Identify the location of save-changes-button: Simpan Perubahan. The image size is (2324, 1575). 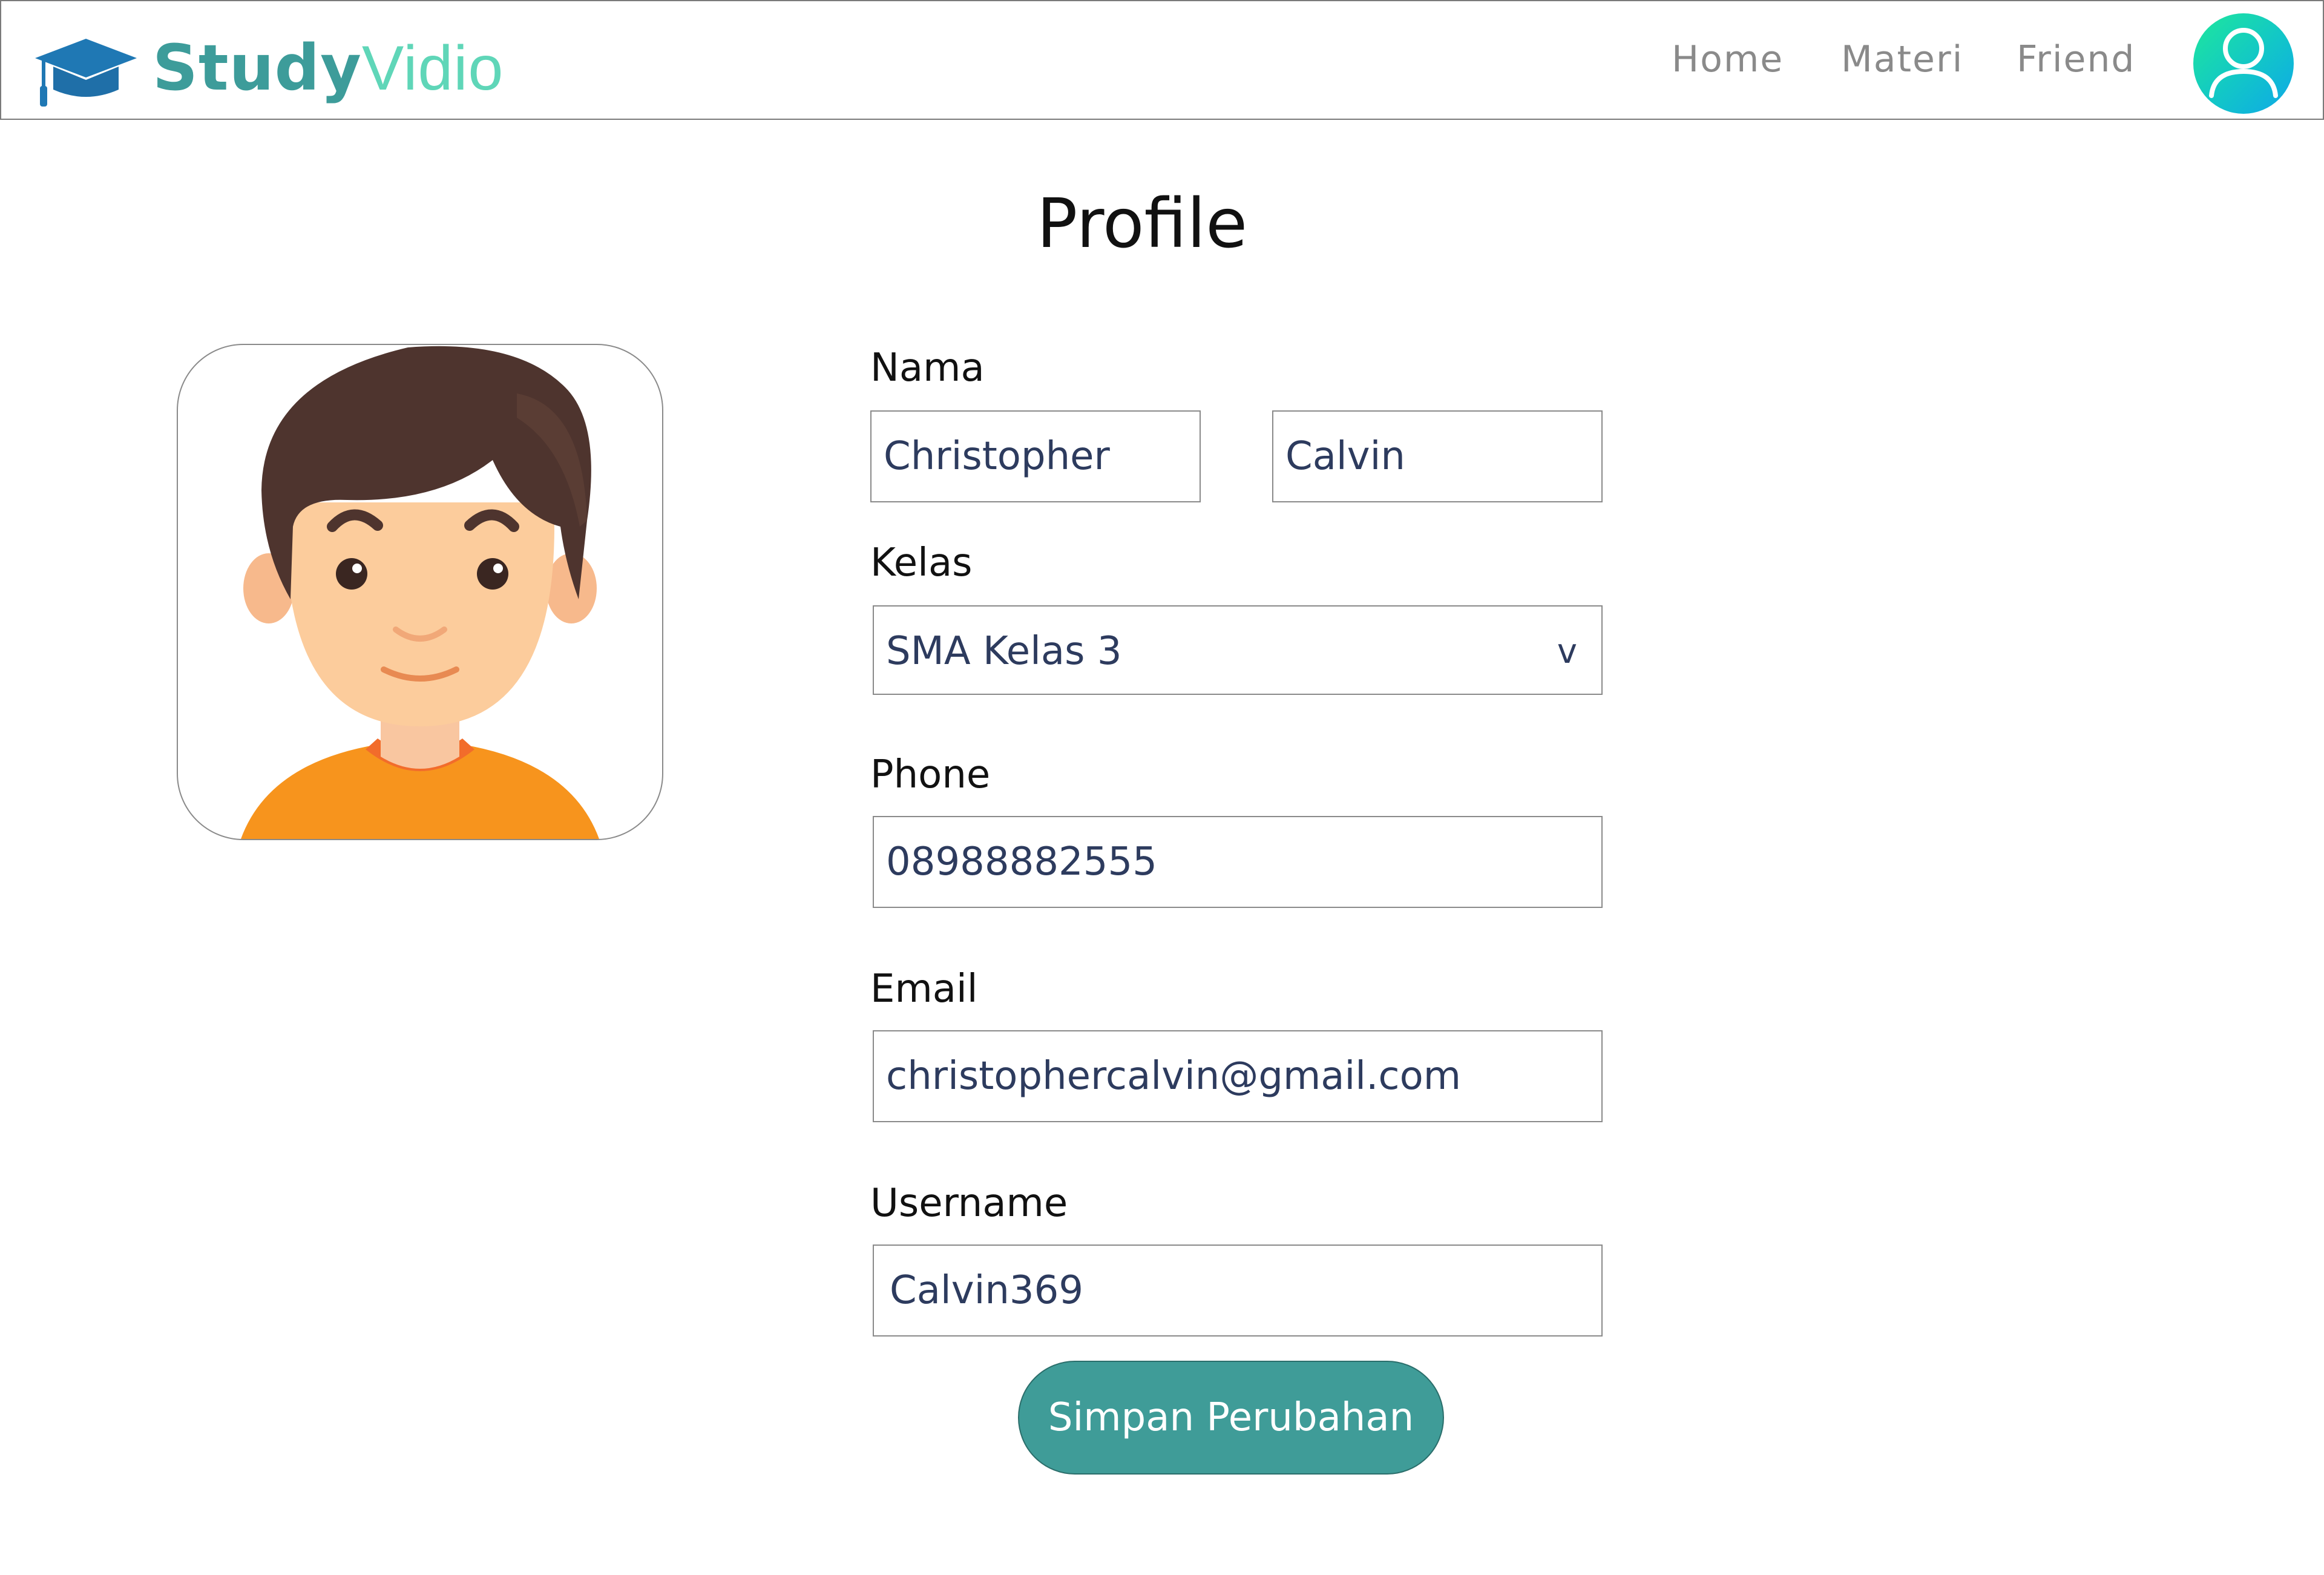
(1231, 1418).